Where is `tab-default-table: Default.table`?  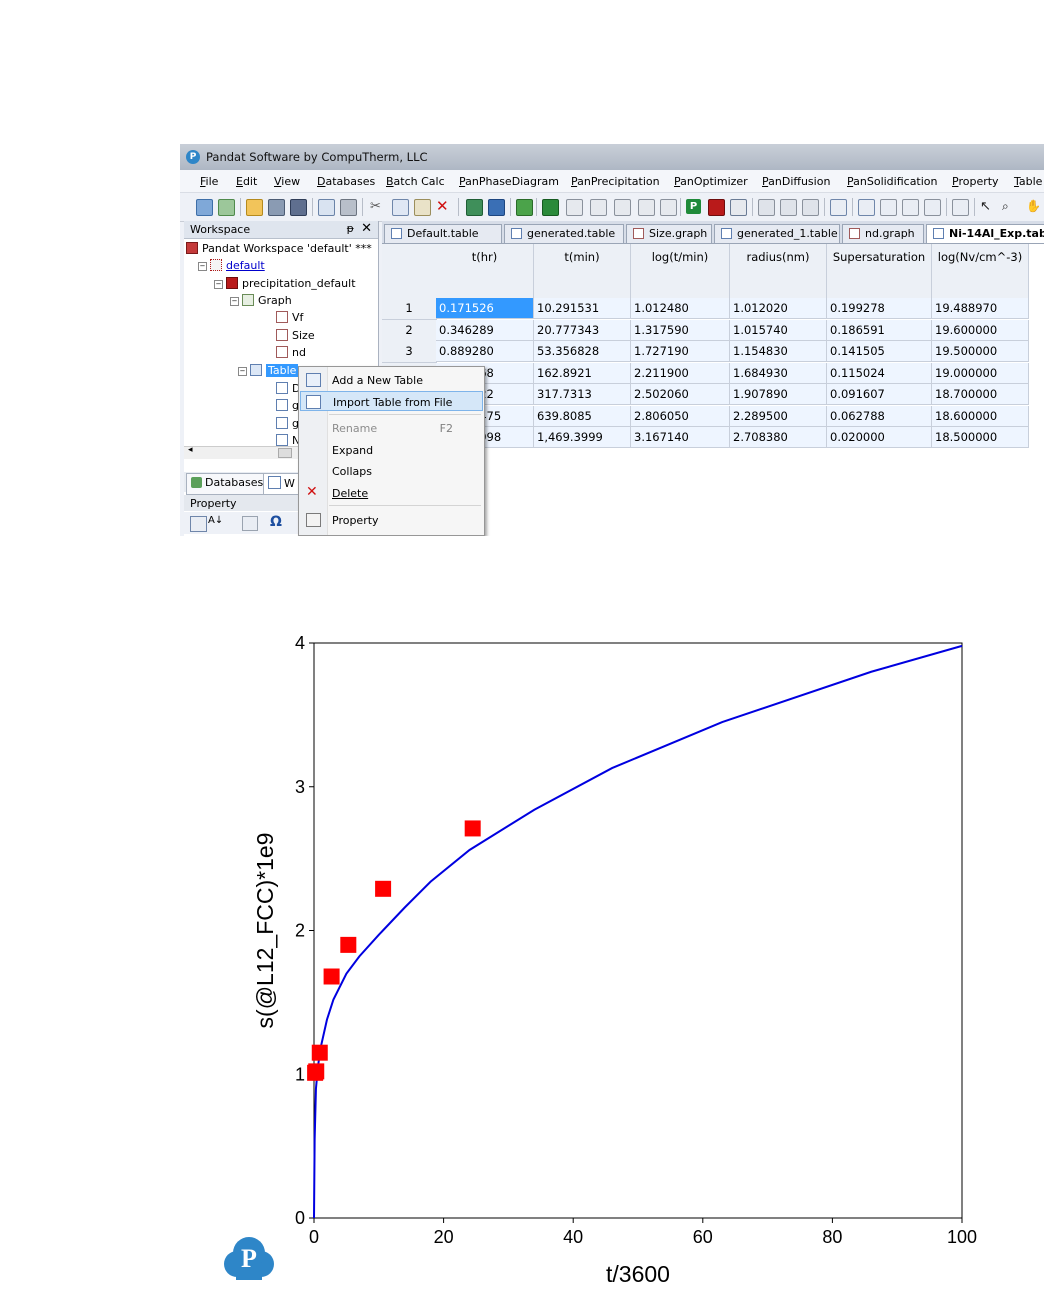 tab-default-table: Default.table is located at coordinates (443, 233).